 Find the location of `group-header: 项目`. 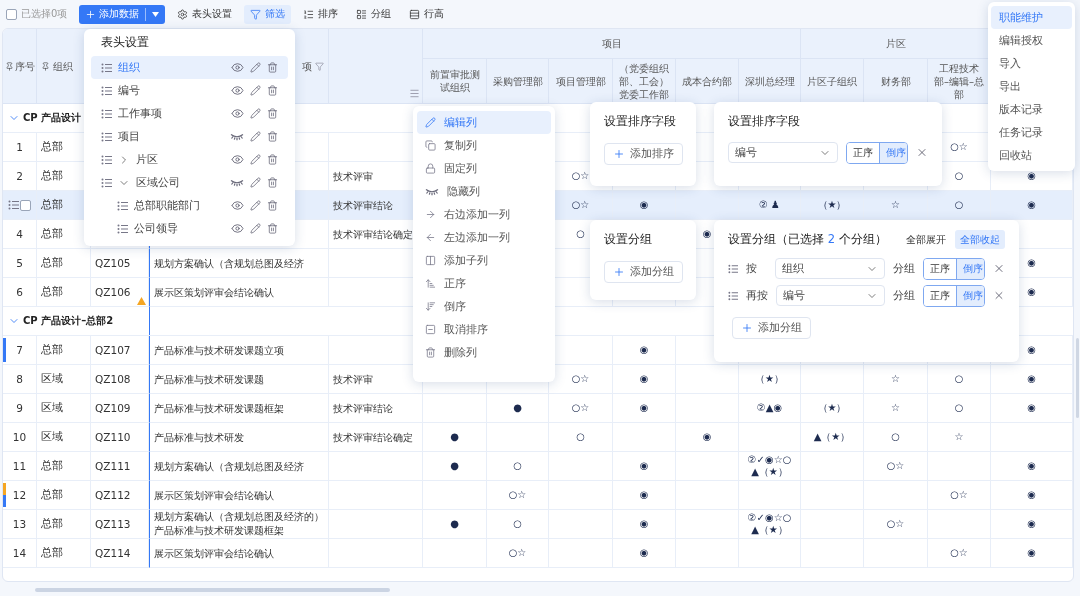

group-header: 项目 is located at coordinates (611, 43).